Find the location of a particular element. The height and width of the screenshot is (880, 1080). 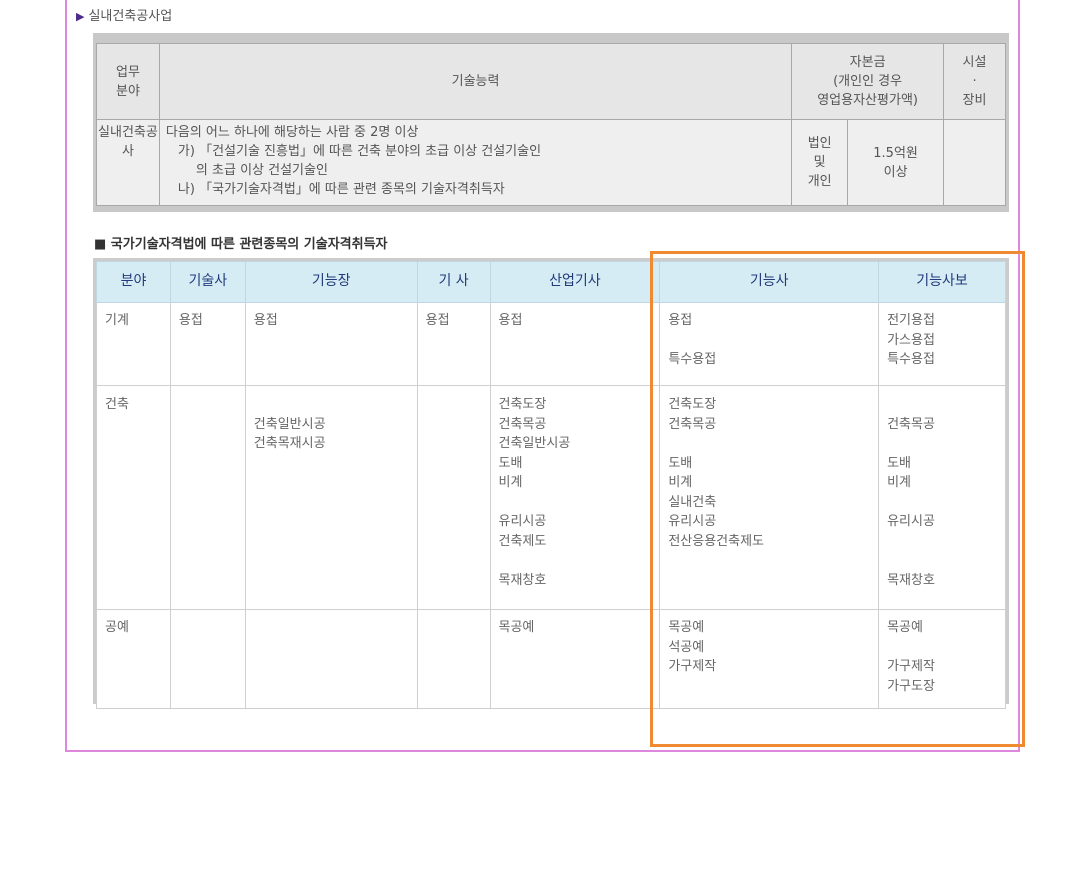

header-capital-line: (개인인 경우 is located at coordinates (868, 81).